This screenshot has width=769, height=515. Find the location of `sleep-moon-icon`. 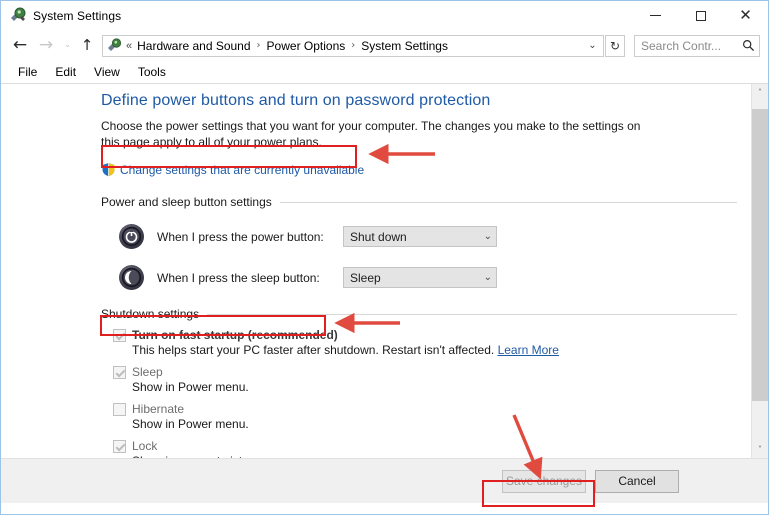

sleep-moon-icon is located at coordinates (131, 277).